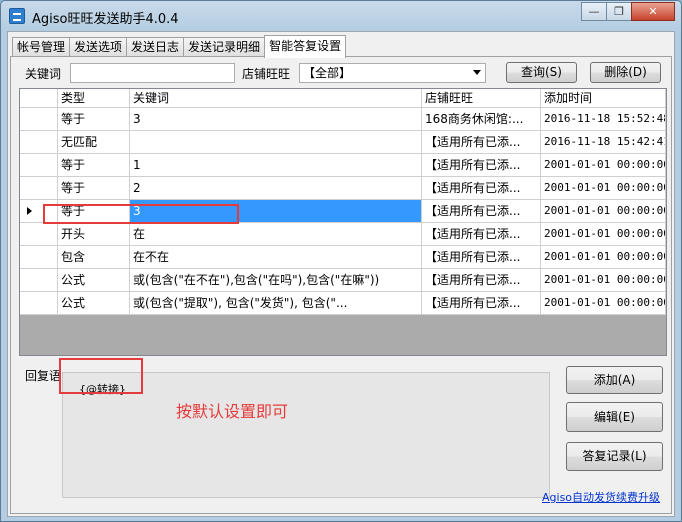  I want to click on cell-keyword: 1, so click(276, 165).